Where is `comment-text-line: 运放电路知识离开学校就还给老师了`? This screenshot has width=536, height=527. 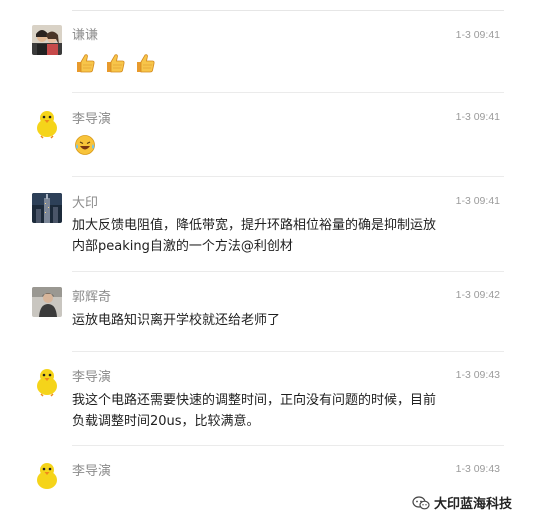
comment-text-line: 运放电路知识离开学校就还给老师了 is located at coordinates (176, 320).